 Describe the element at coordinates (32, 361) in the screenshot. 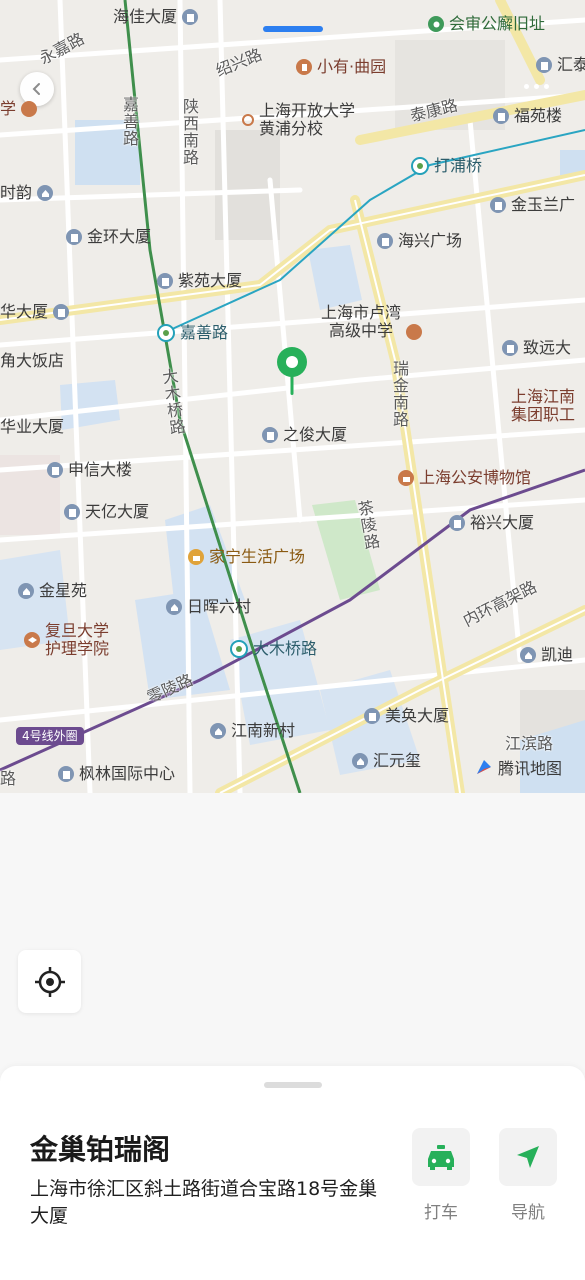

I see `poi: 角大饭店` at that location.